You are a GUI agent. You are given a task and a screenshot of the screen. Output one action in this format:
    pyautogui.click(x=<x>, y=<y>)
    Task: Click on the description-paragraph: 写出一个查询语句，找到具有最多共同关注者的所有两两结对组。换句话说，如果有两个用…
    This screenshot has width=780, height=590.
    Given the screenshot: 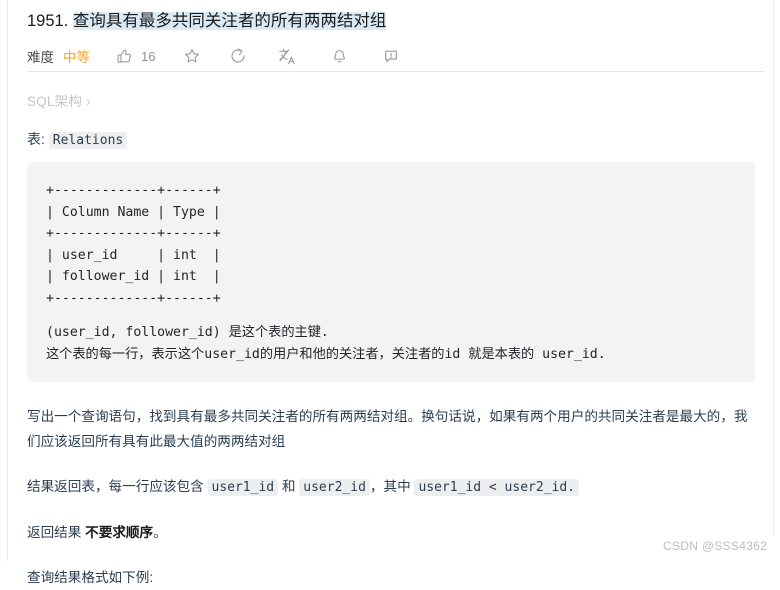 What is the action you would take?
    pyautogui.click(x=387, y=429)
    